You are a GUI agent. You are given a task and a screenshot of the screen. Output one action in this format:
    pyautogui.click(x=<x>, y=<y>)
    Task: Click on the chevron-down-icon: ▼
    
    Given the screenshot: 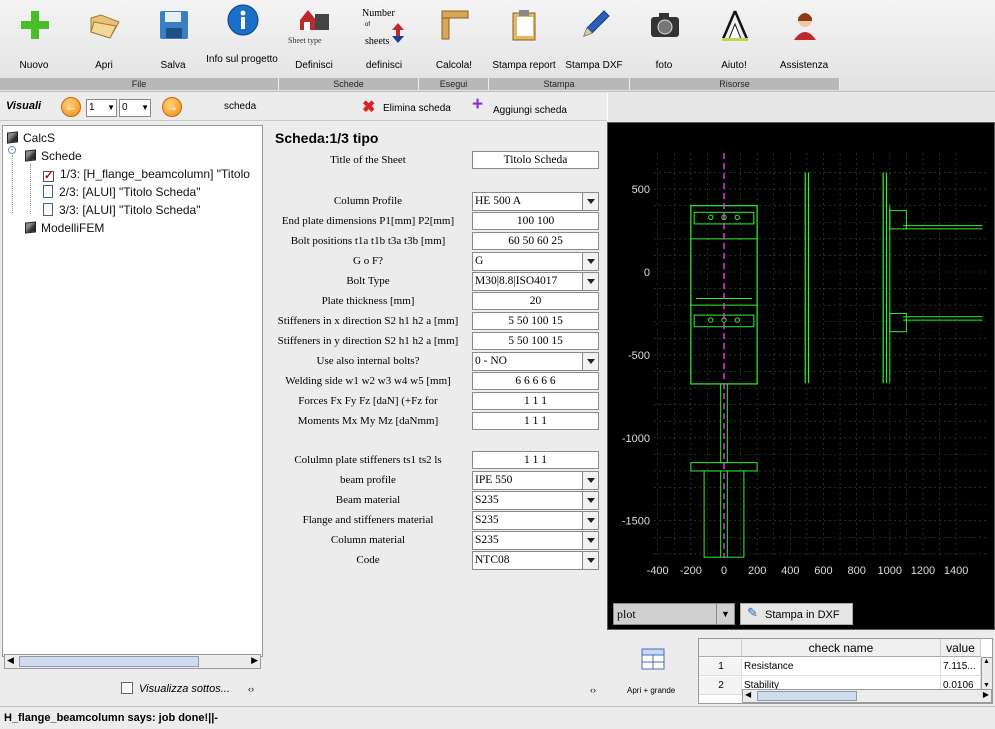 What is the action you would take?
    pyautogui.click(x=725, y=614)
    